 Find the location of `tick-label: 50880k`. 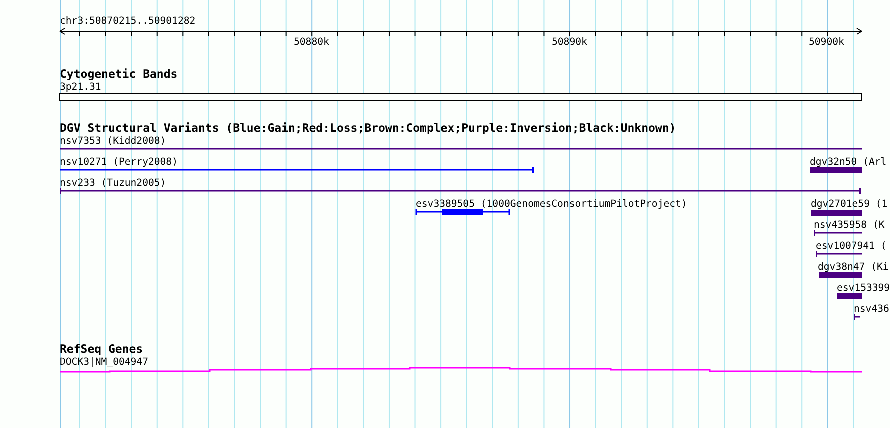

tick-label: 50880k is located at coordinates (312, 42).